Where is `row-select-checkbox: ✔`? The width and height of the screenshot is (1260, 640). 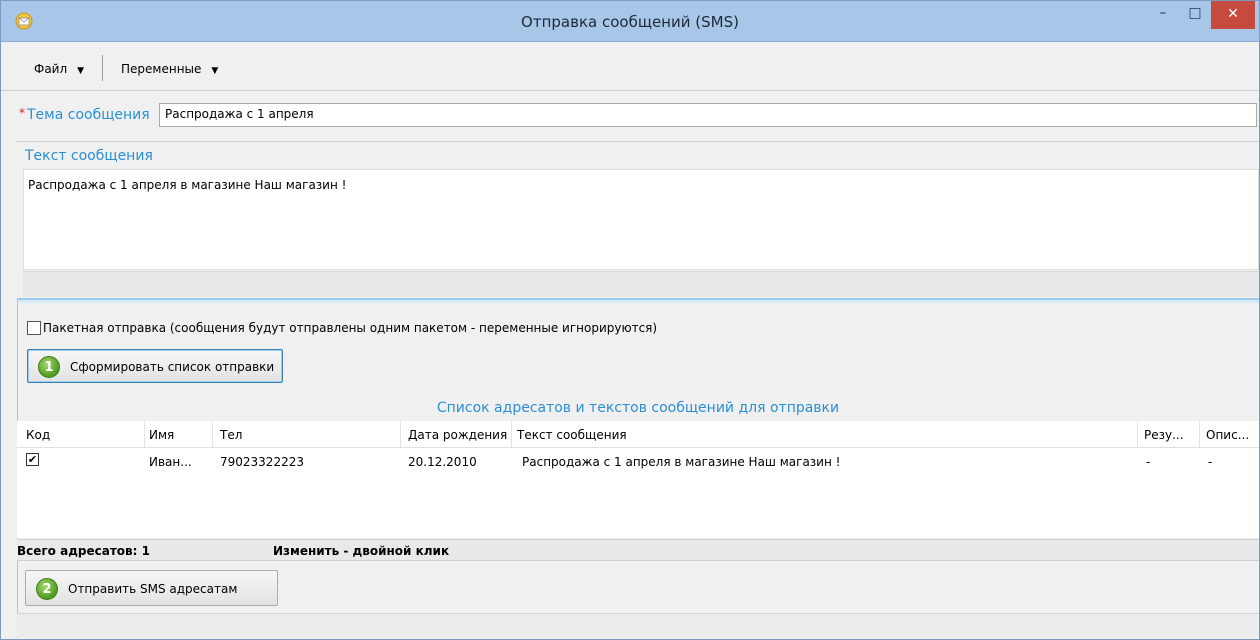 row-select-checkbox: ✔ is located at coordinates (32, 459).